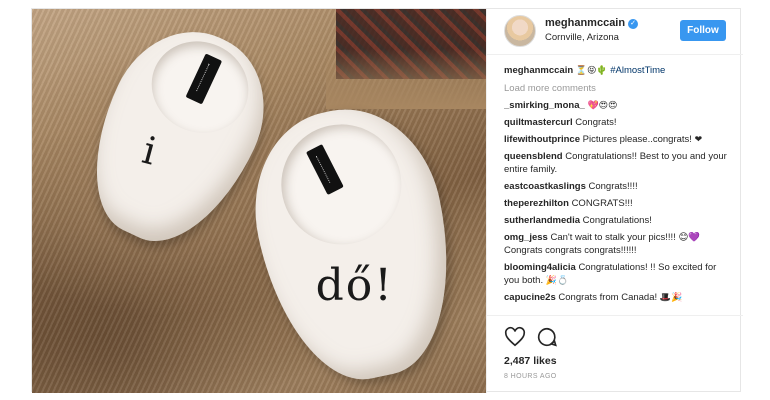 Image resolution: width=770 pixels, height=400 pixels. Describe the element at coordinates (613, 186) in the screenshot. I see `comment-text: Congrats!!!!` at that location.